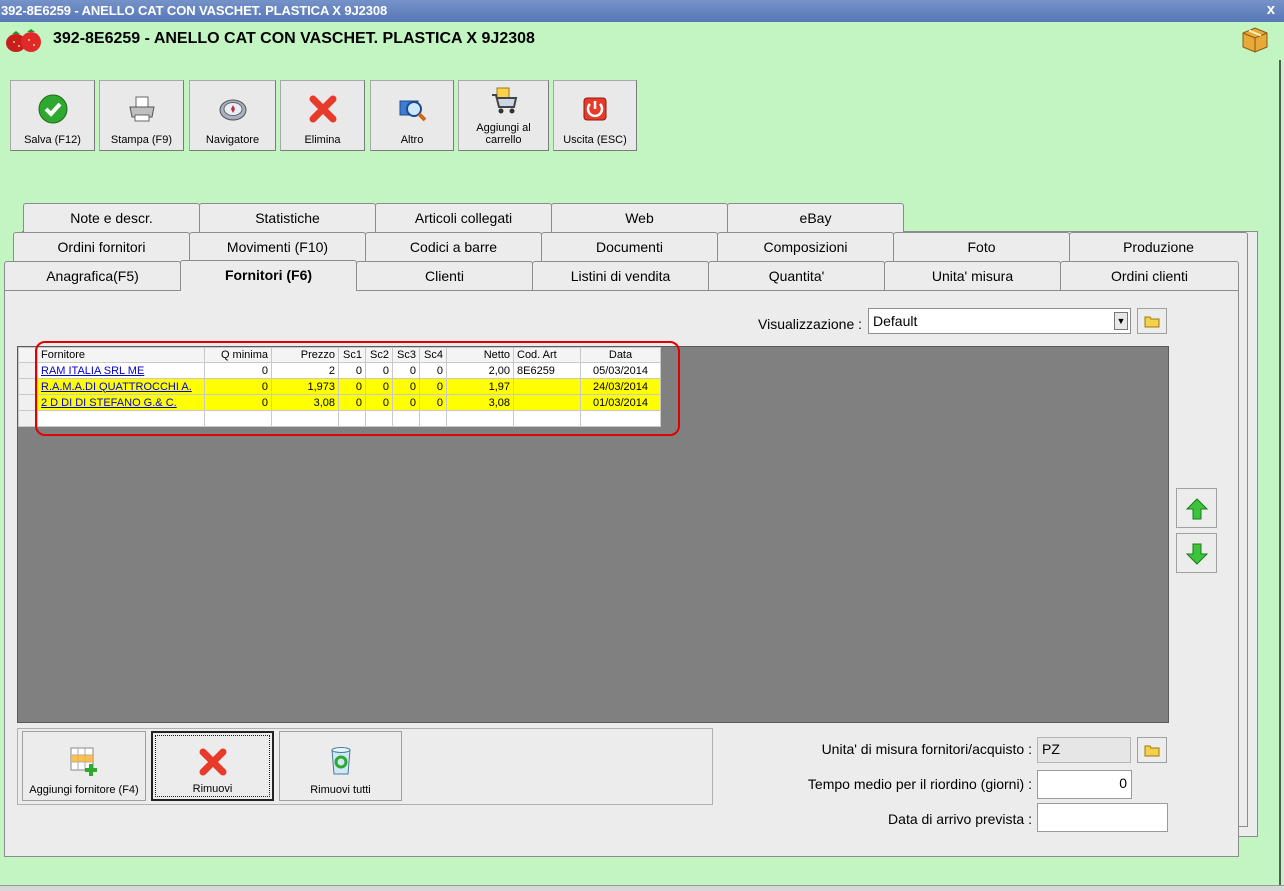 This screenshot has height=891, width=1284. I want to click on tab-ordini-clienti: Ordini clienti, so click(1149, 275).